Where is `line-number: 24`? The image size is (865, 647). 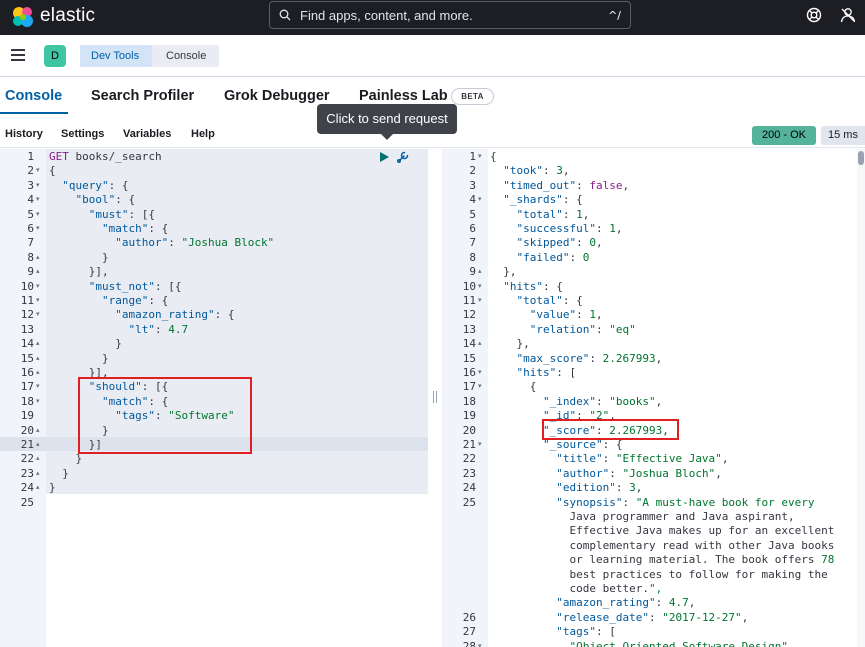 line-number: 24 is located at coordinates (27, 488).